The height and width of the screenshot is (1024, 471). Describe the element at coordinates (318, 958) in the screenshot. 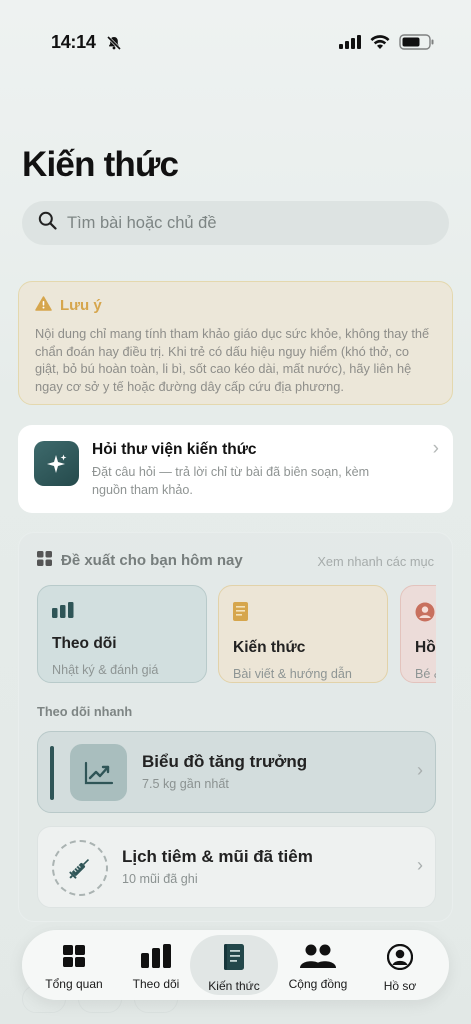

I see `people-icon` at that location.